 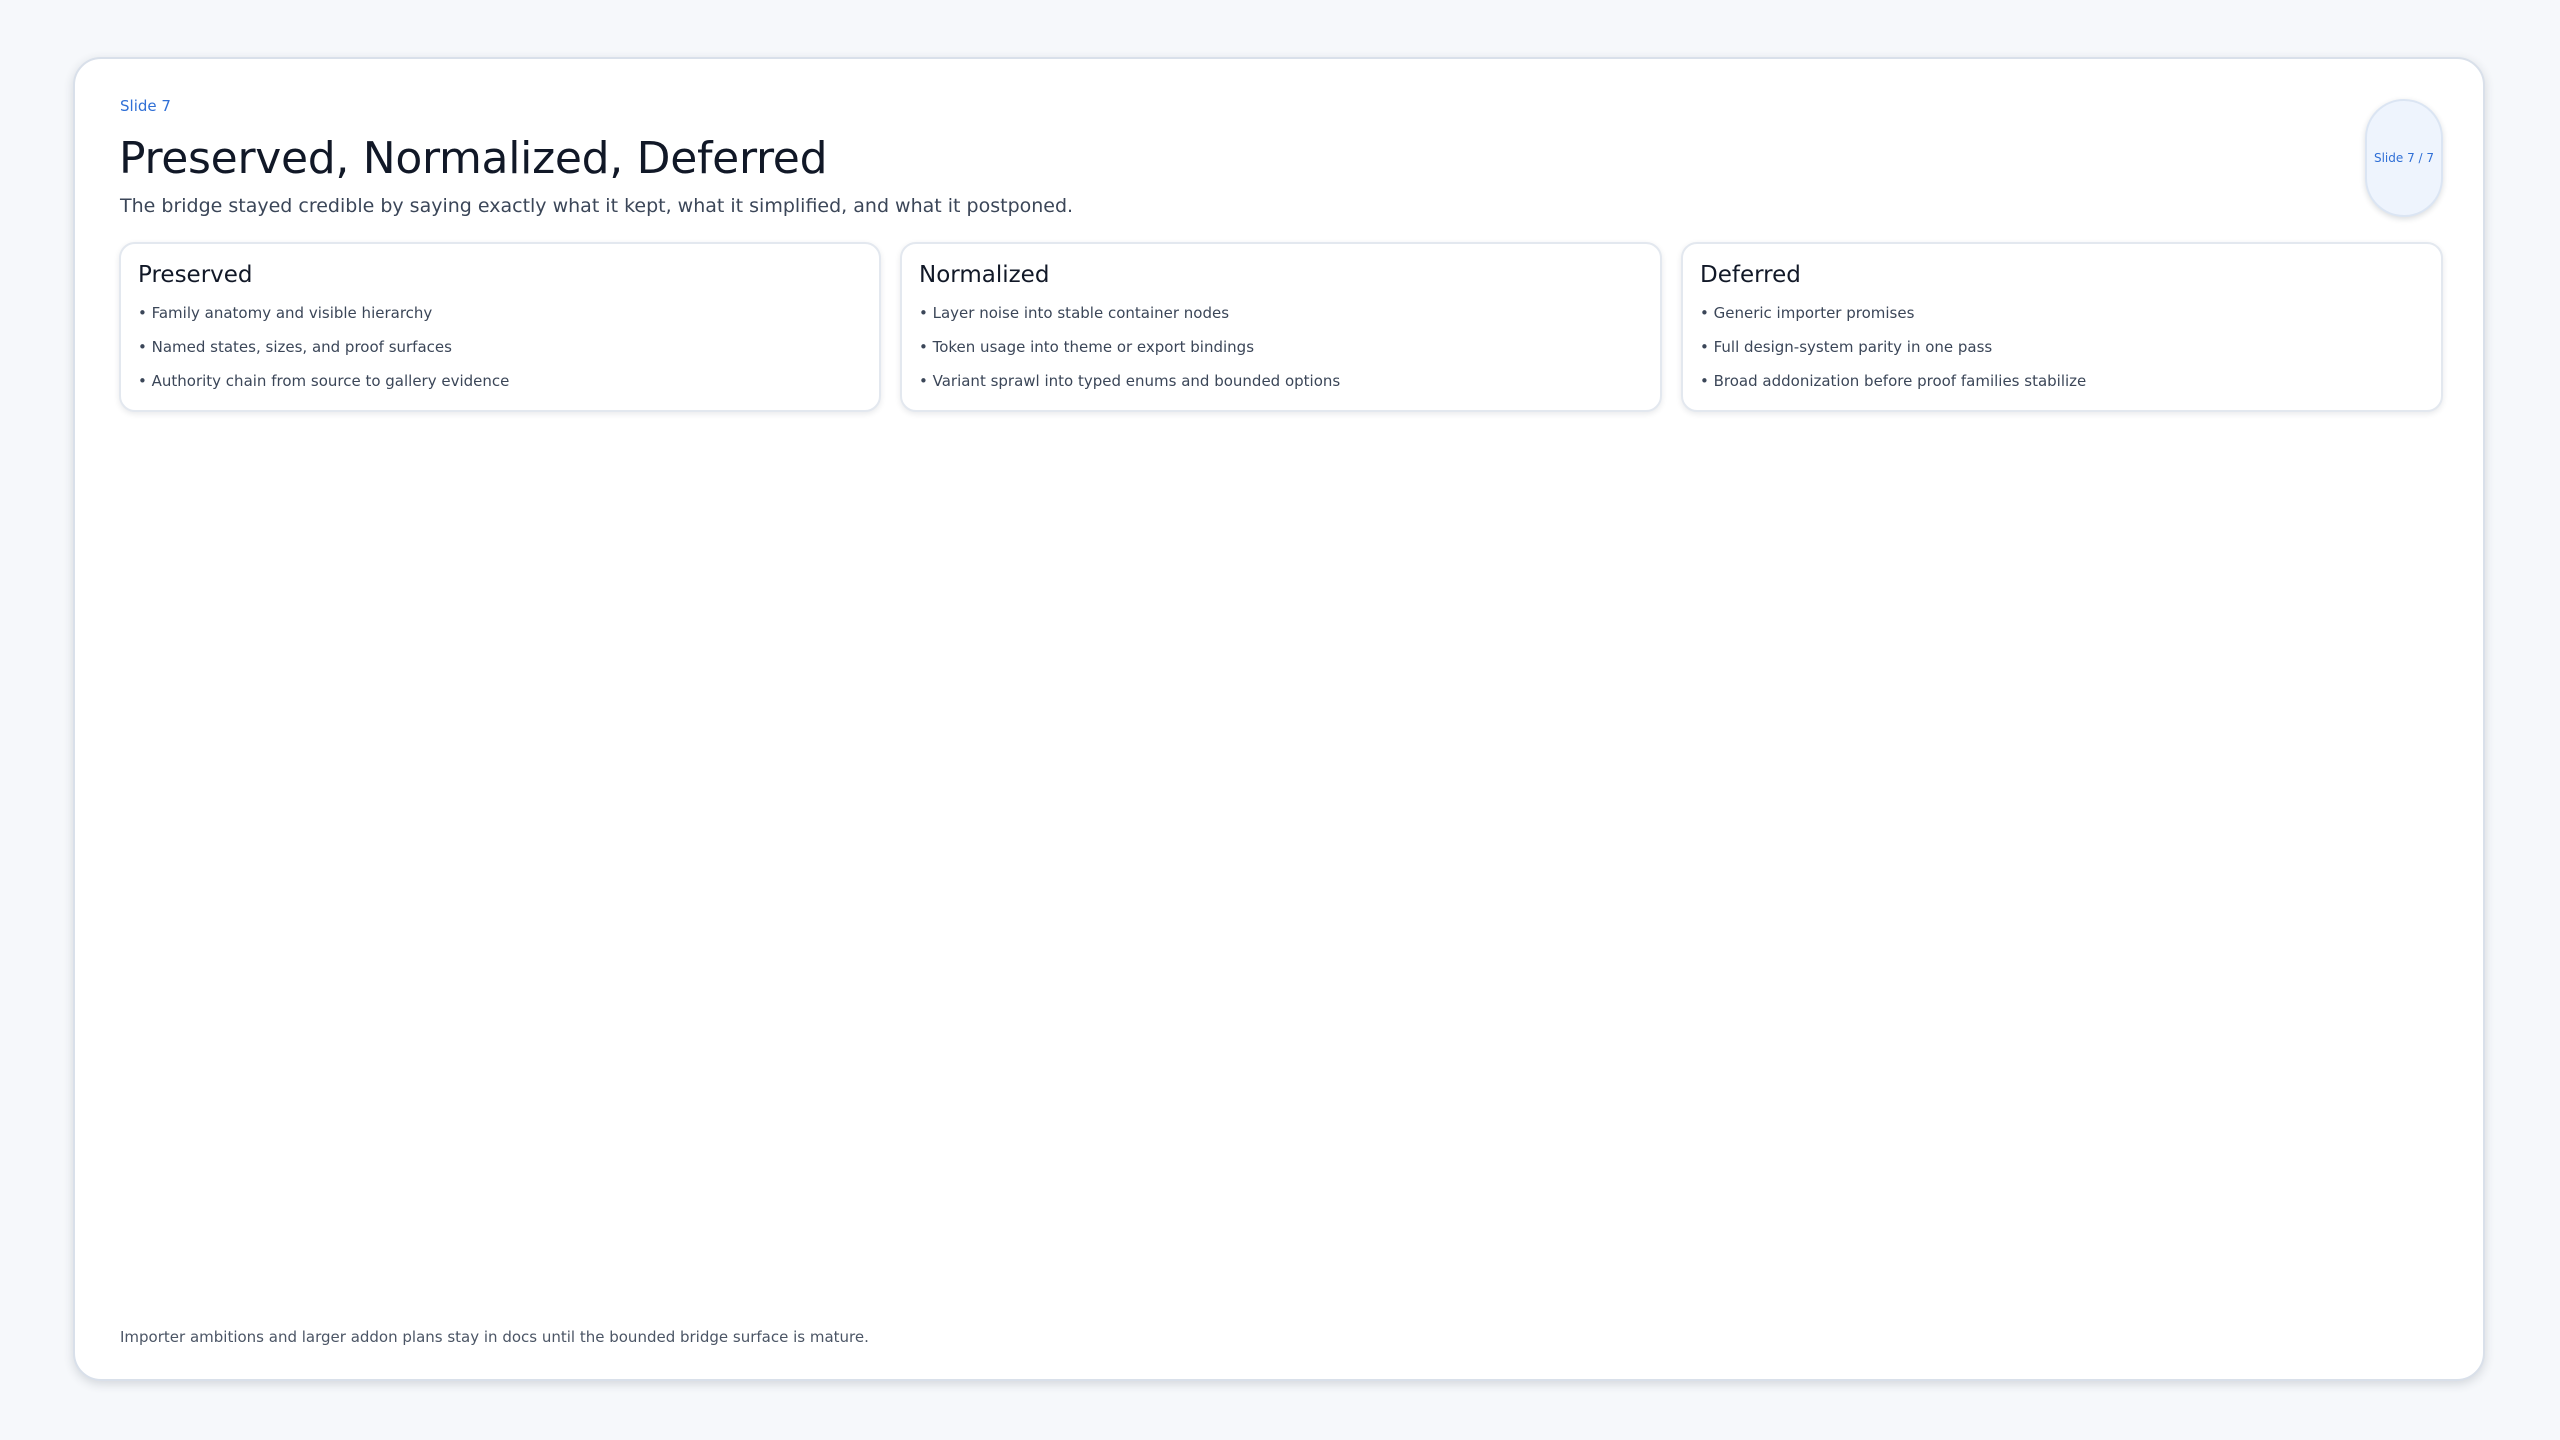 I want to click on list-item: • Generic importer promises, so click(x=1807, y=313).